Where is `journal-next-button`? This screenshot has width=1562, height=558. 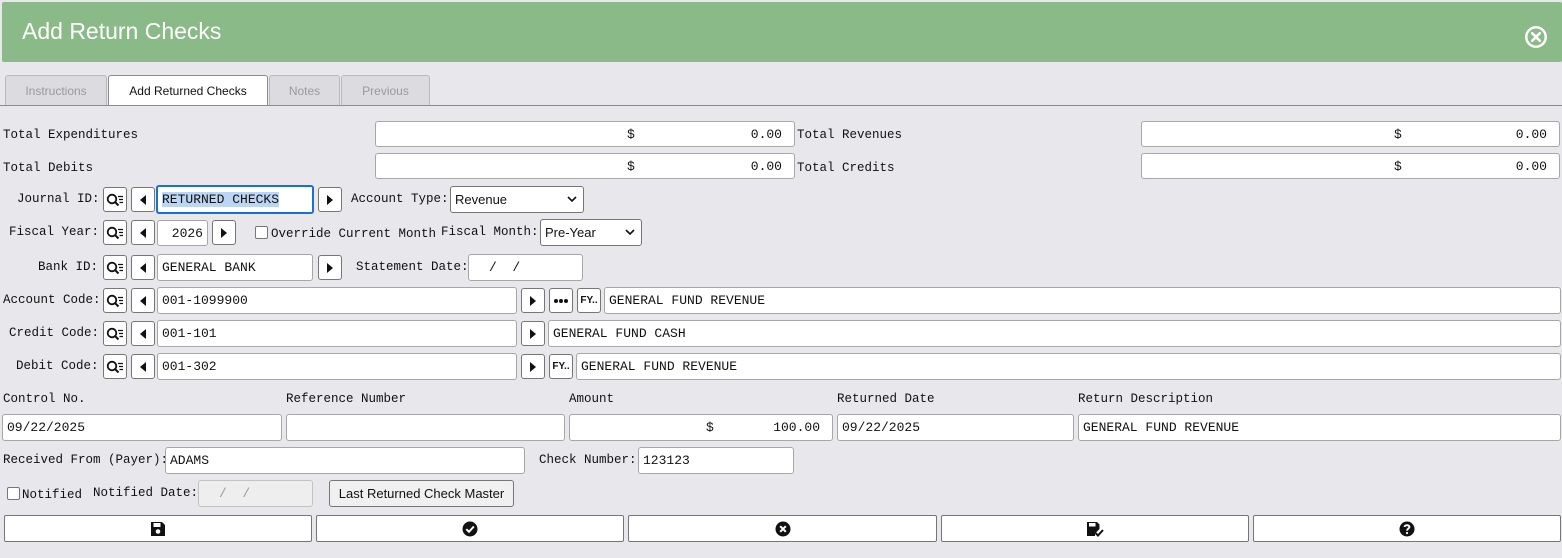 journal-next-button is located at coordinates (330, 199).